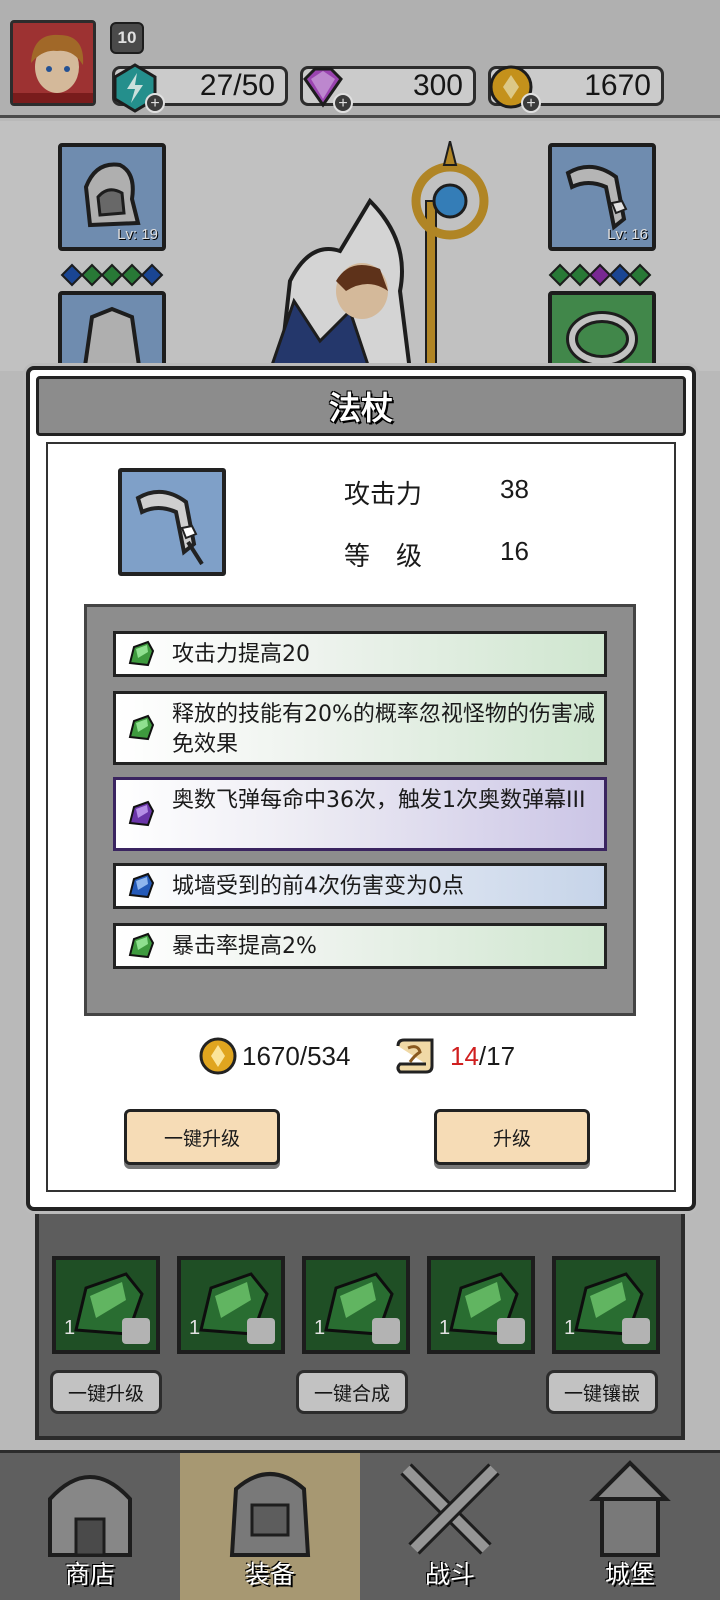  Describe the element at coordinates (89, 1574) in the screenshot. I see `tab-shop-label: 商店` at that location.